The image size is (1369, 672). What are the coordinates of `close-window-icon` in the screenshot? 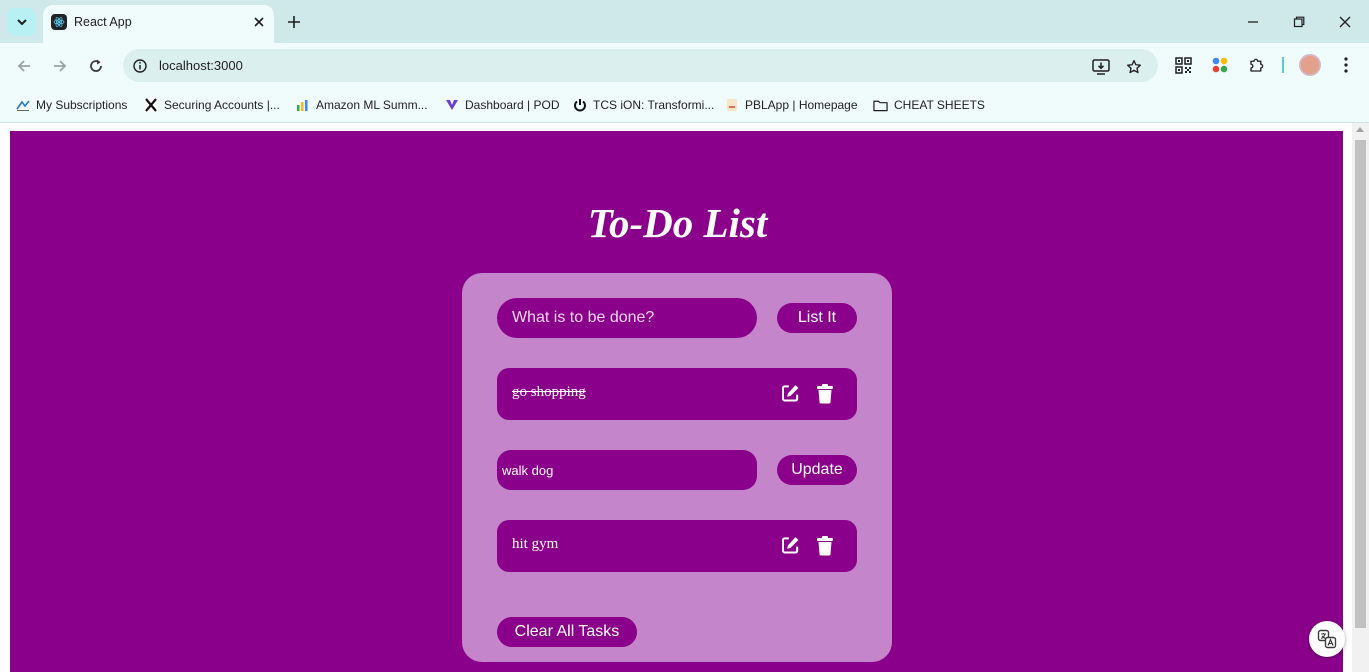 It's located at (1345, 22).